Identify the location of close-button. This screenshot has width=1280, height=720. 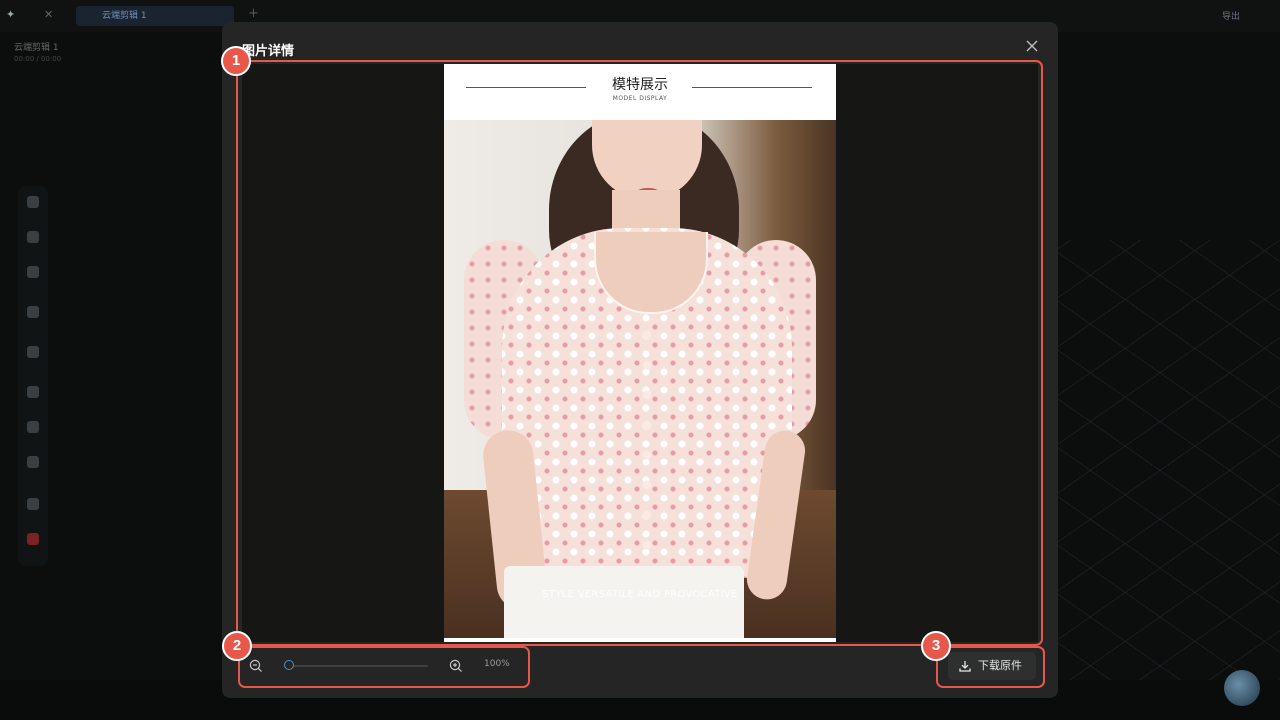
(1032, 46).